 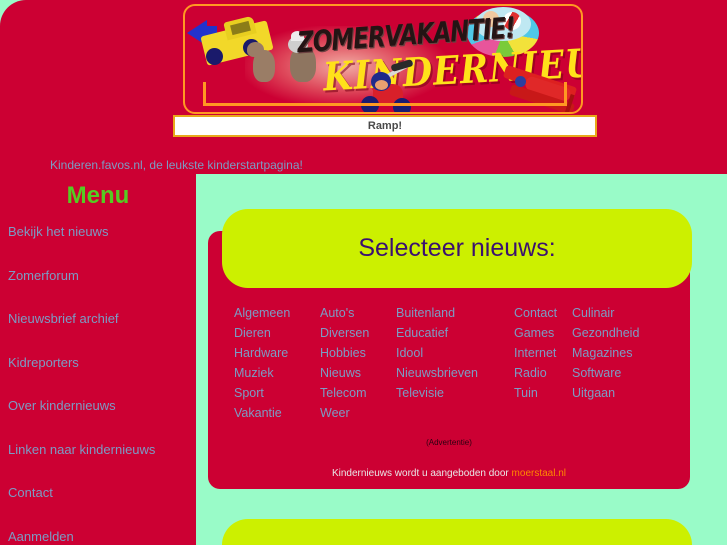 What do you see at coordinates (622, 353) in the screenshot?
I see `category-link-magazines: Magazines` at bounding box center [622, 353].